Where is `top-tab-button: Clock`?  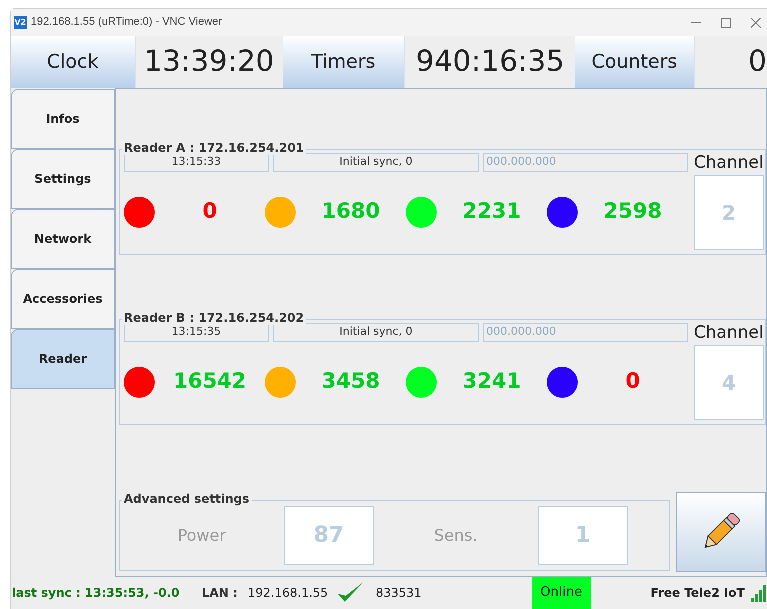 top-tab-button: Clock is located at coordinates (73, 62).